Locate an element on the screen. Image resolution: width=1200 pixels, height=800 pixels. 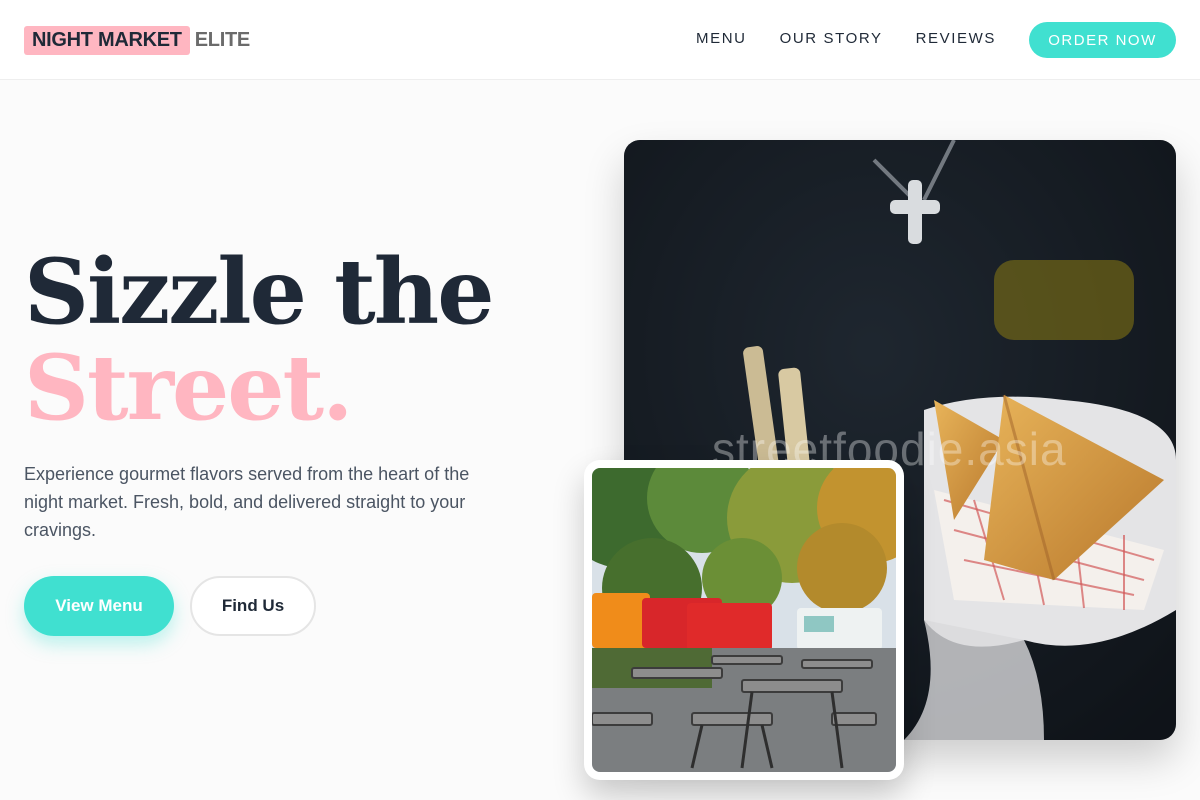
find-us-button: Find Us is located at coordinates (253, 606).